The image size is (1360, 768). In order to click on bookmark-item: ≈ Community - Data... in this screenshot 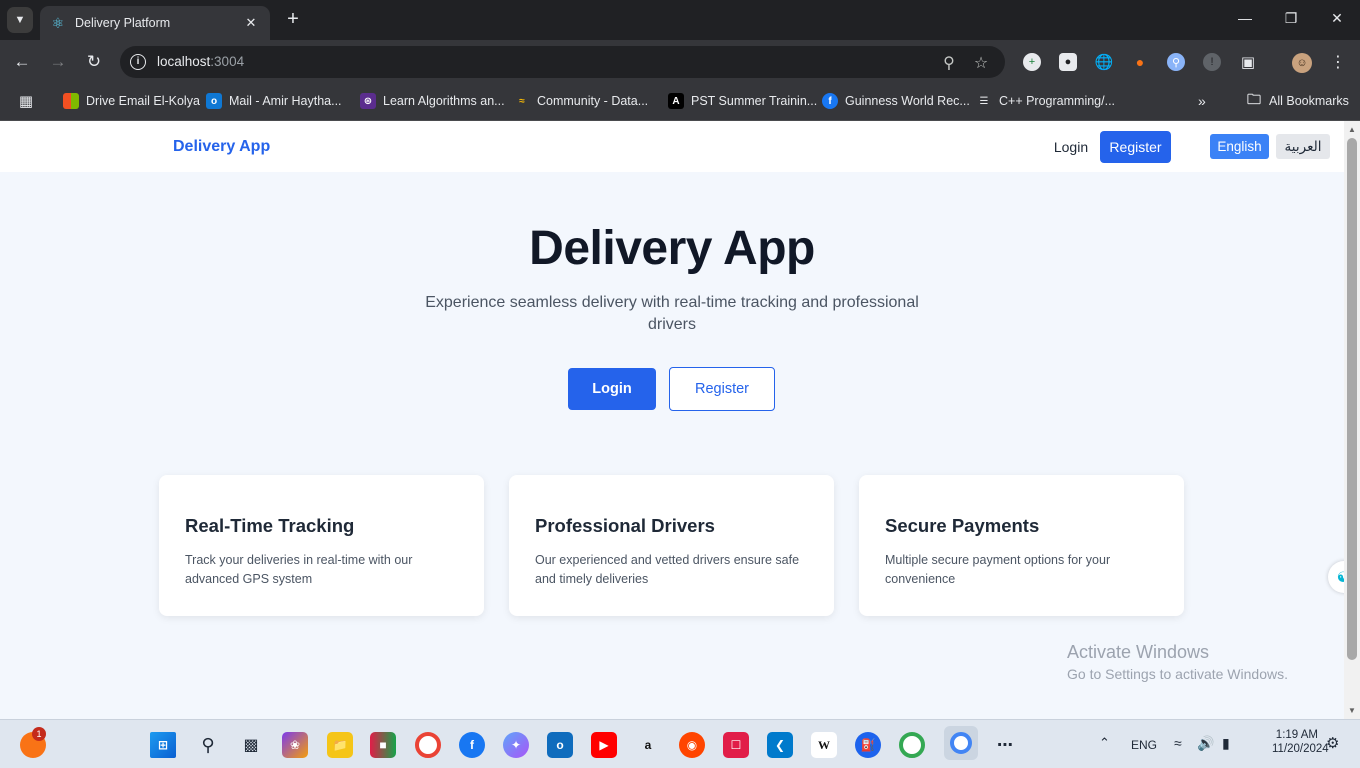, I will do `click(581, 101)`.